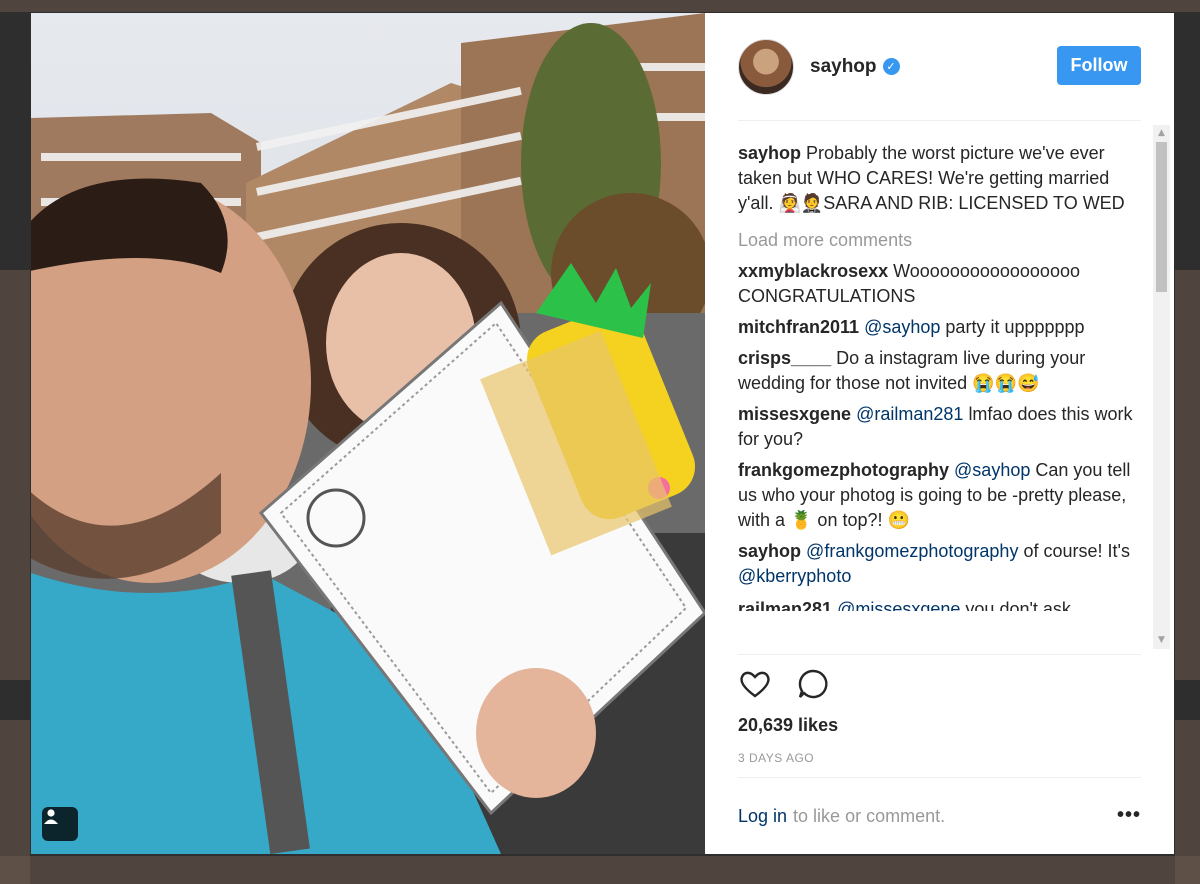  Describe the element at coordinates (1015, 327) in the screenshot. I see `comment-text: party it uppppppp` at that location.